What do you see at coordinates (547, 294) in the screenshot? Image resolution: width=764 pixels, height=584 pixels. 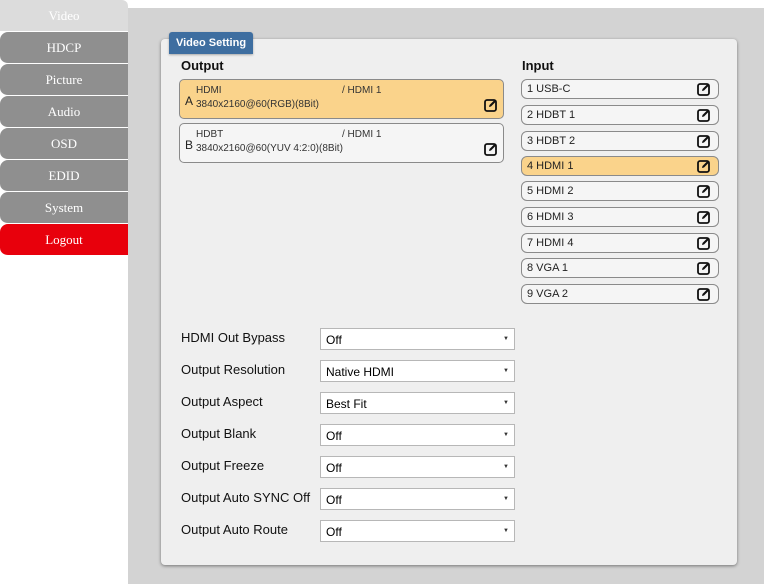 I see `input-label: 9 VGA 2` at bounding box center [547, 294].